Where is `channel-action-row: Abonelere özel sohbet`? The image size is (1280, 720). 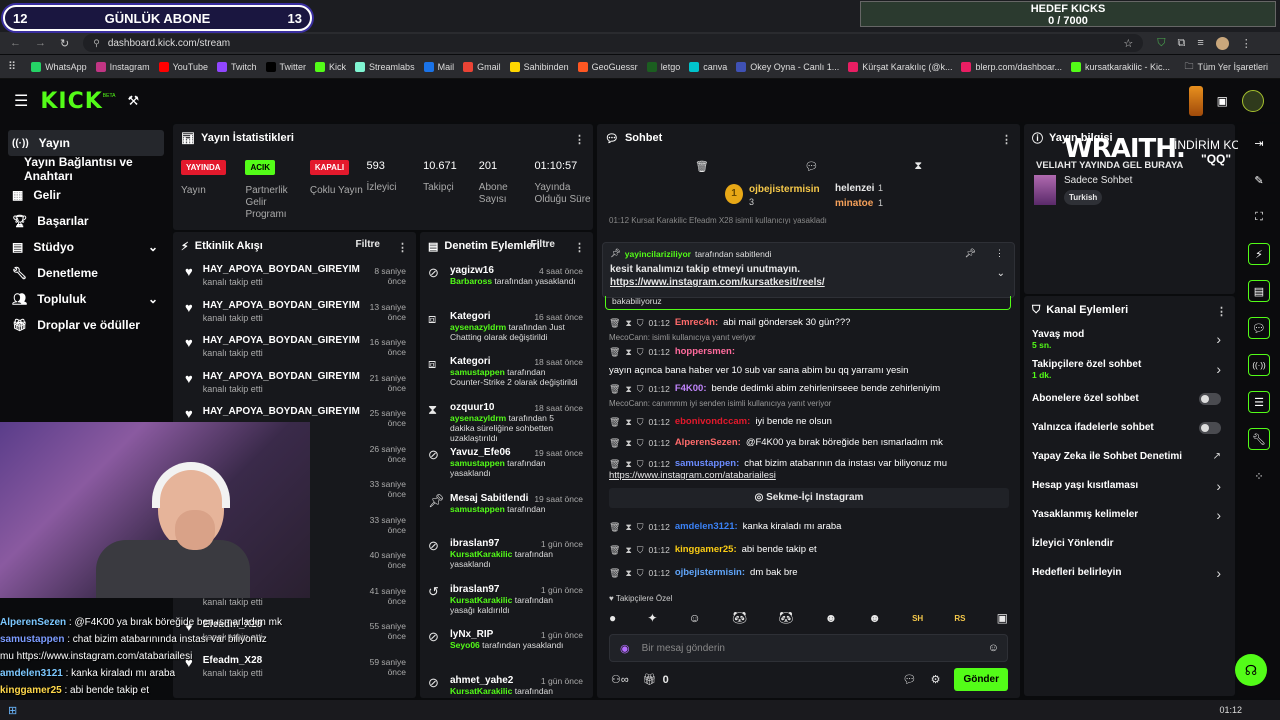
channel-action-row: Abonelere özel sohbet is located at coordinates (1129, 398).